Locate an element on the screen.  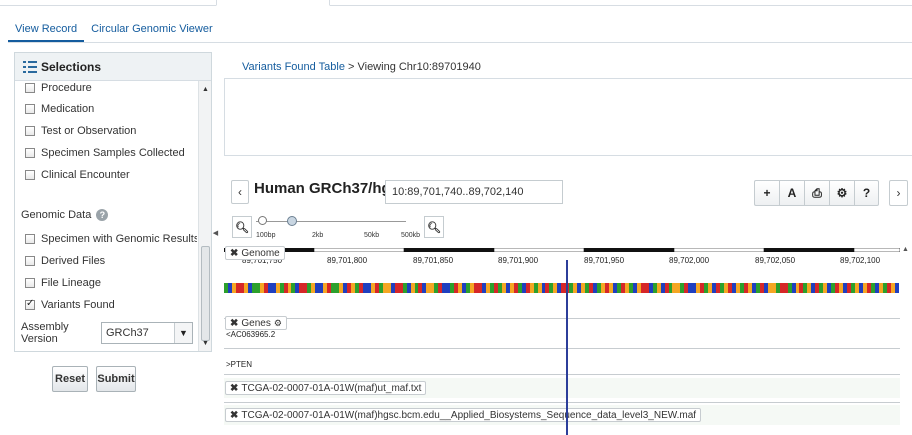
option-label: Test or Observation is located at coordinates (89, 131).